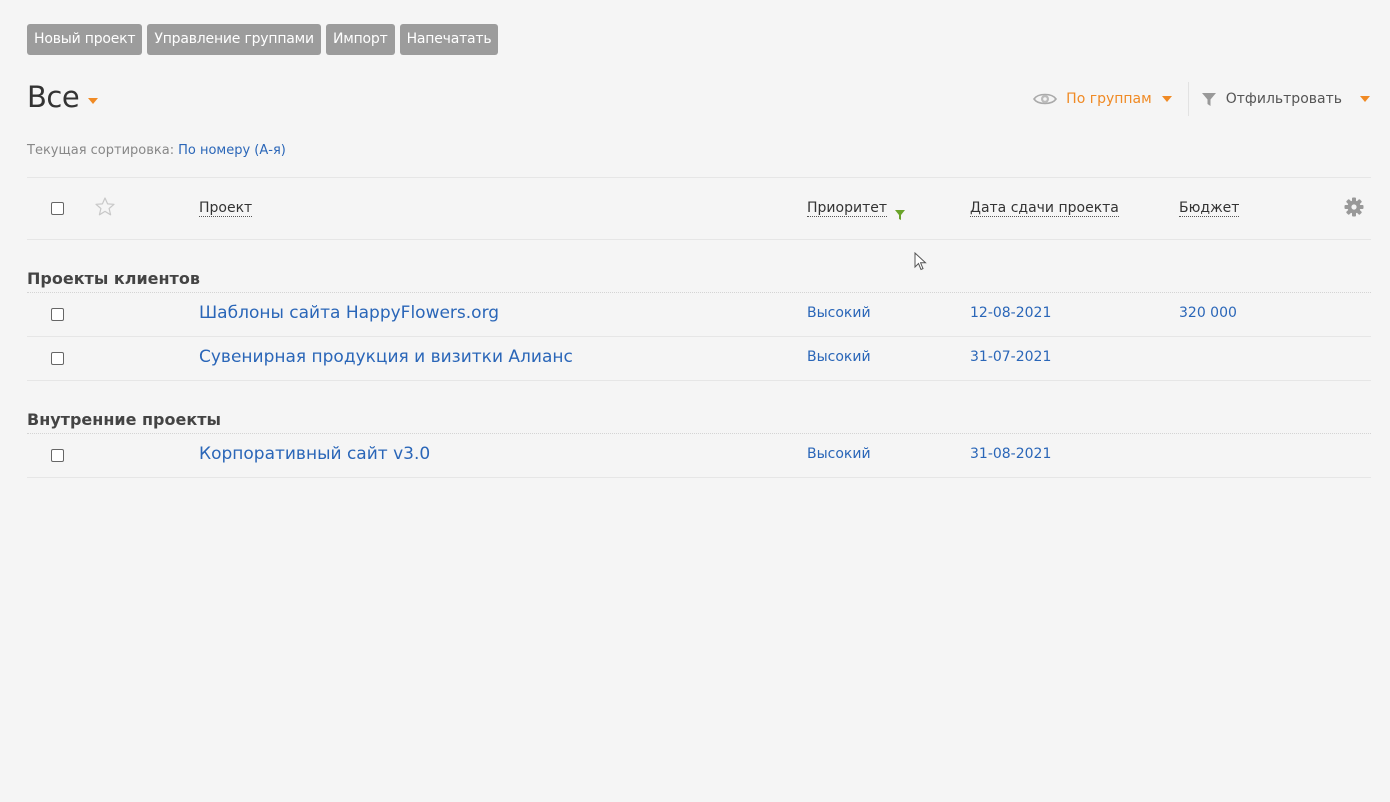  What do you see at coordinates (105, 208) in the screenshot?
I see `star-outline-icon` at bounding box center [105, 208].